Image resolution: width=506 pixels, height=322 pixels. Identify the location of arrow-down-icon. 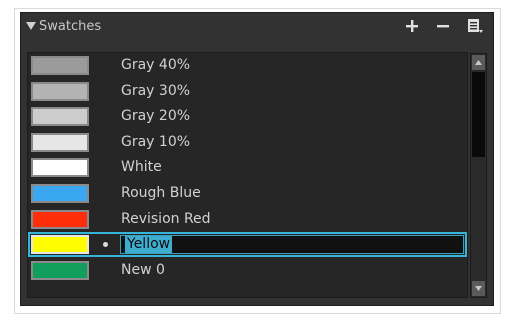
(478, 288).